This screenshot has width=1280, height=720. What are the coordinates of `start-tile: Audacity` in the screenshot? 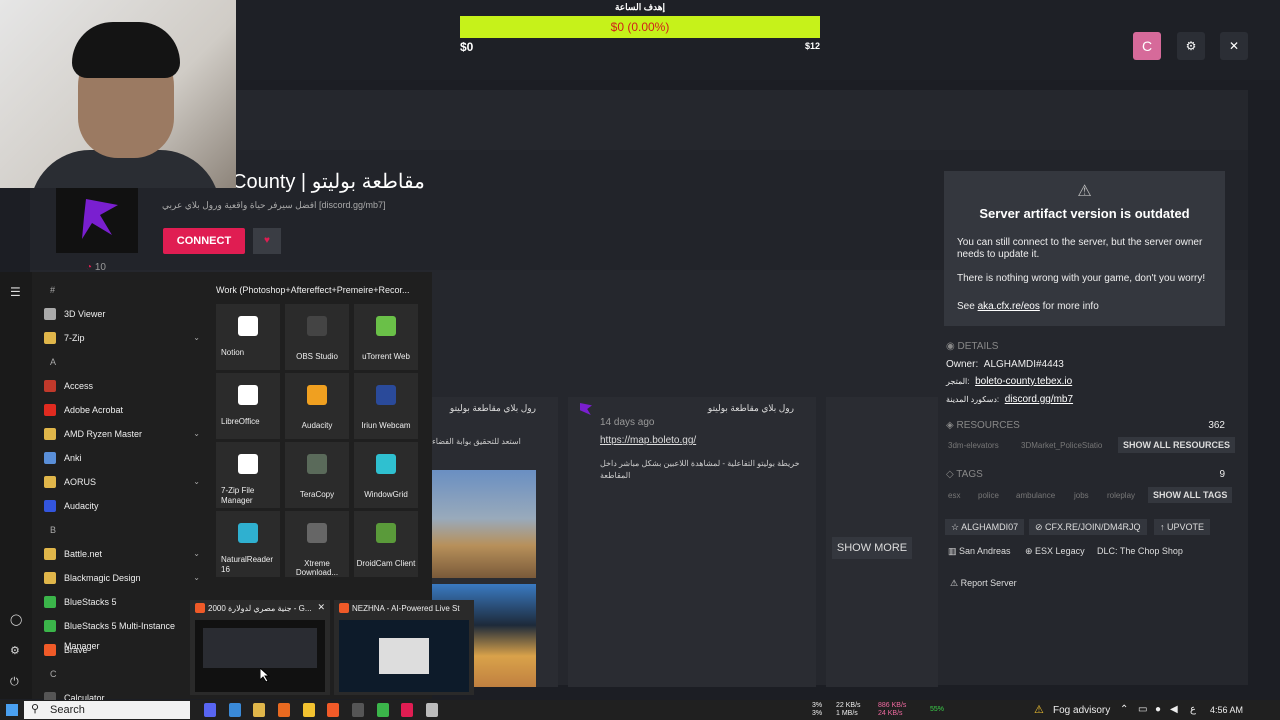 It's located at (317, 406).